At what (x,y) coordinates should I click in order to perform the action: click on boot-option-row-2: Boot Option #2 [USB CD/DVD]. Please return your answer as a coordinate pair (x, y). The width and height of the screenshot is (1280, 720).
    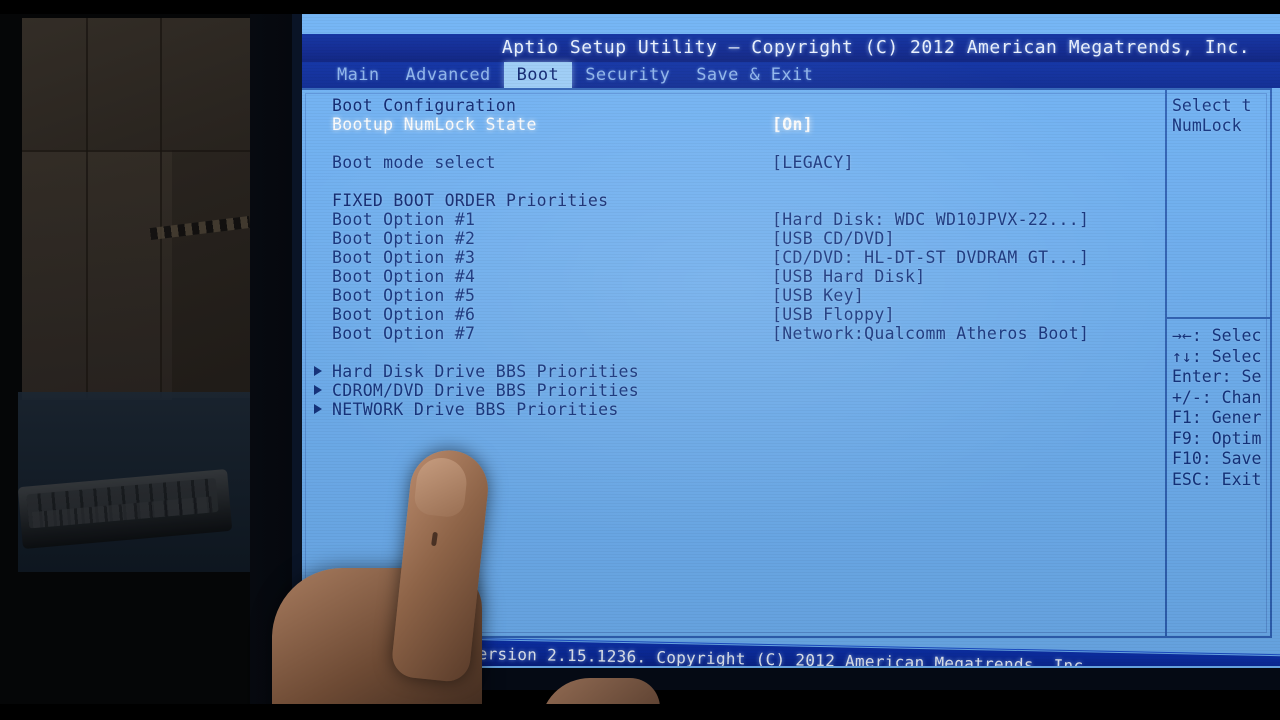
    Looking at the image, I should click on (735, 238).